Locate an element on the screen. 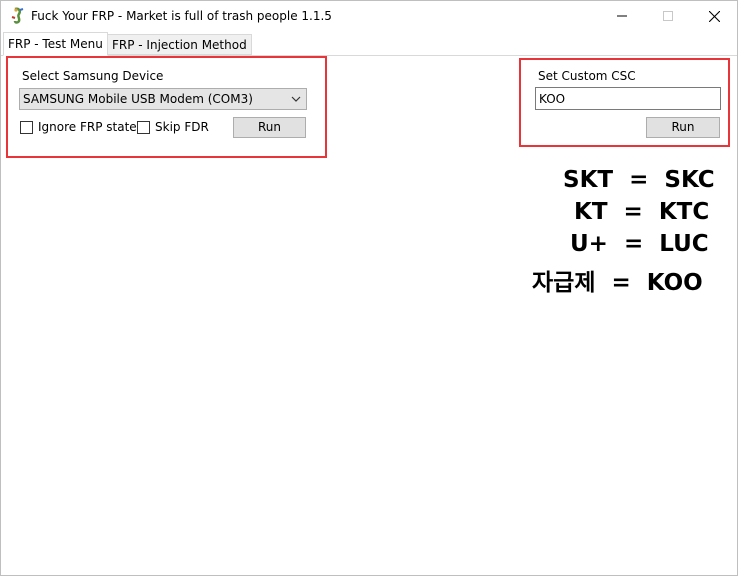 Image resolution: width=738 pixels, height=576 pixels. skip-fdr-label: Skip FDR is located at coordinates (182, 127).